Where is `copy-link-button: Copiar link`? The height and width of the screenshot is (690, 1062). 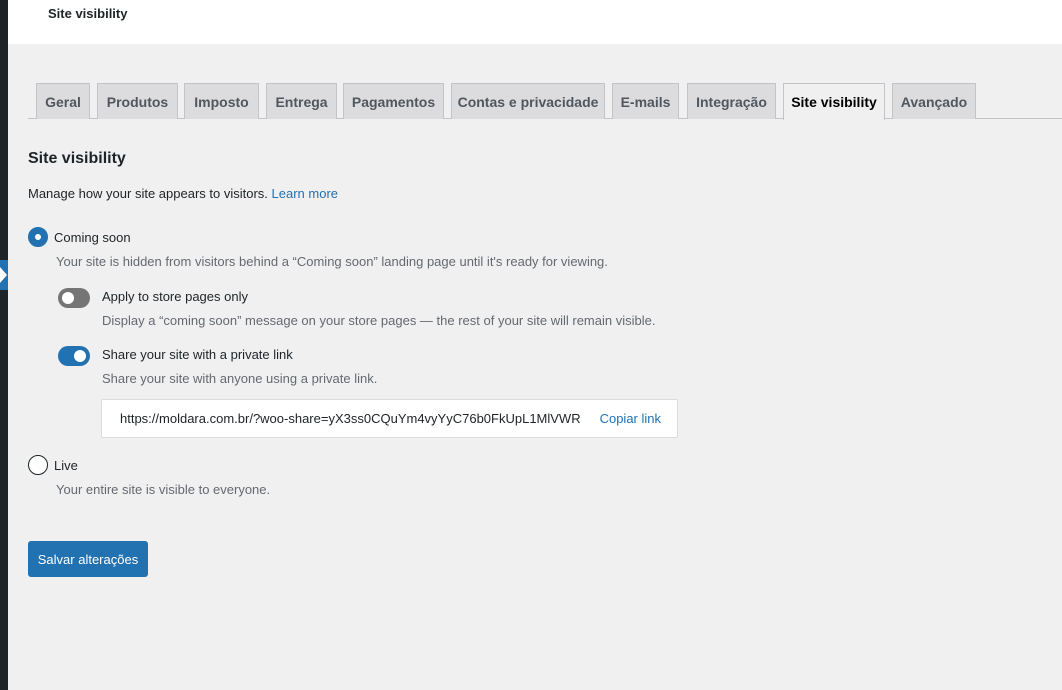 copy-link-button: Copiar link is located at coordinates (630, 418).